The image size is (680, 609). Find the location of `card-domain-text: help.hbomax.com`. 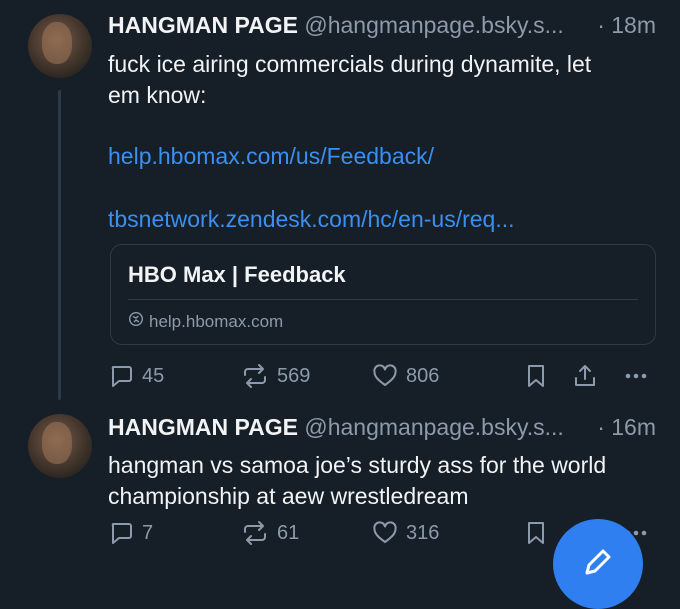

card-domain-text: help.hbomax.com is located at coordinates (216, 321).